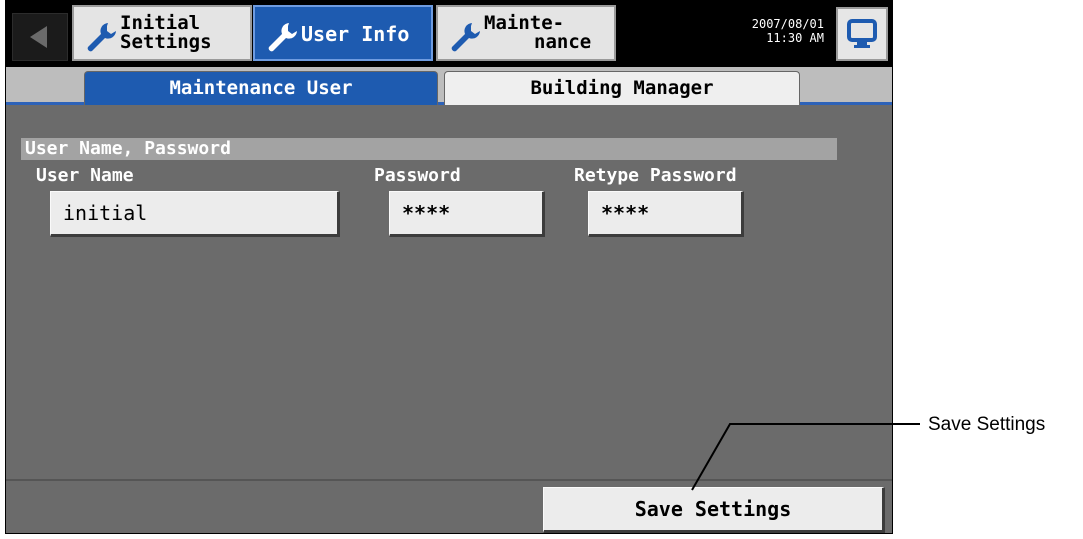  What do you see at coordinates (987, 424) in the screenshot?
I see `callout-label: Save Settings` at bounding box center [987, 424].